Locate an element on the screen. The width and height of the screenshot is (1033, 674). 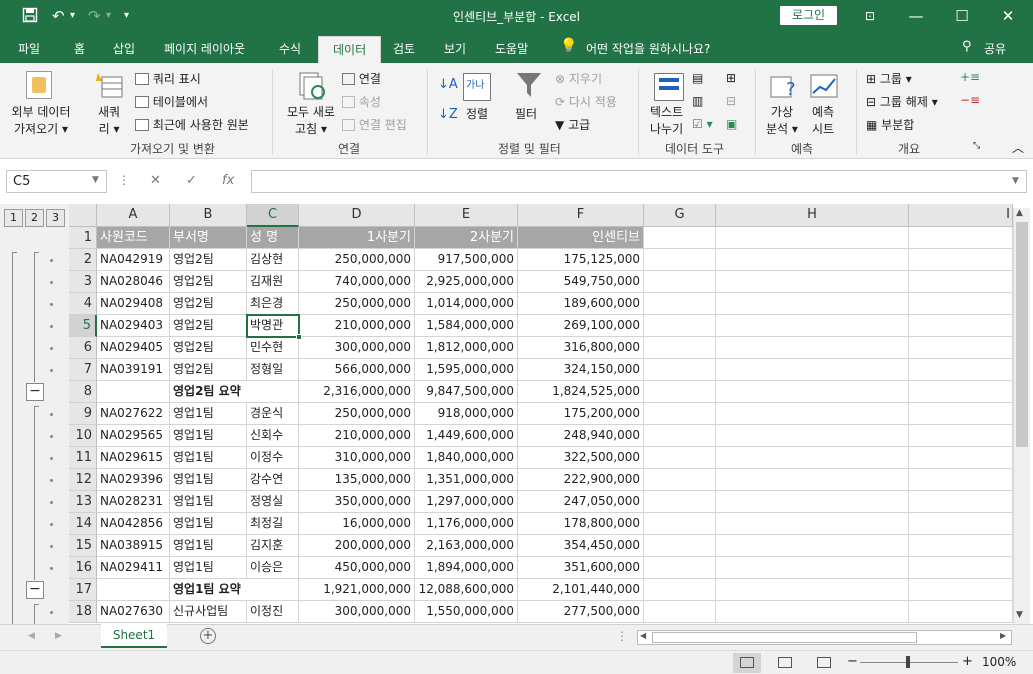
table-cell: 2,316,000,000 is located at coordinates (357, 392).